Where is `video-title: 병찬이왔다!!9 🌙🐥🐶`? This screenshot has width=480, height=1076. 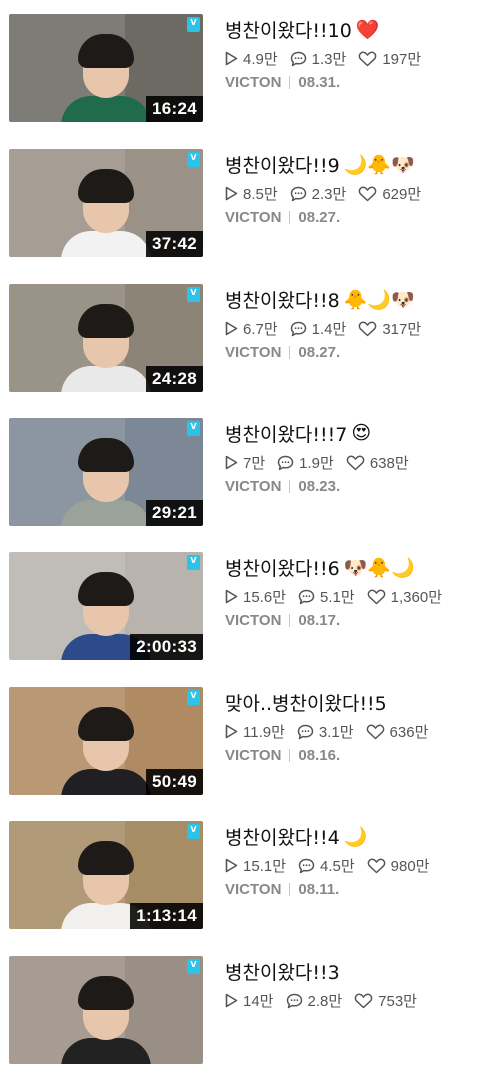 video-title: 병찬이왔다!!9 🌙🐥🐶 is located at coordinates (320, 164).